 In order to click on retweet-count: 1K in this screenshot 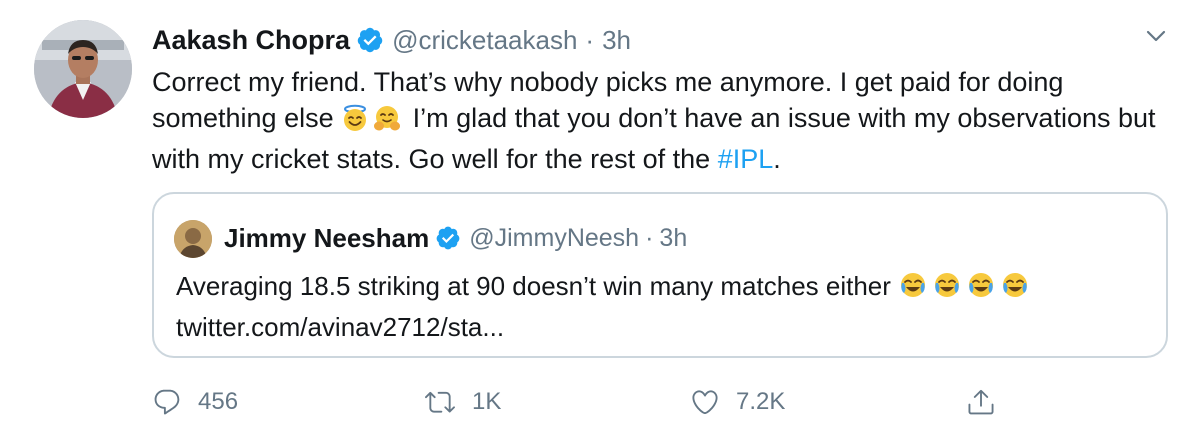, I will do `click(487, 401)`.